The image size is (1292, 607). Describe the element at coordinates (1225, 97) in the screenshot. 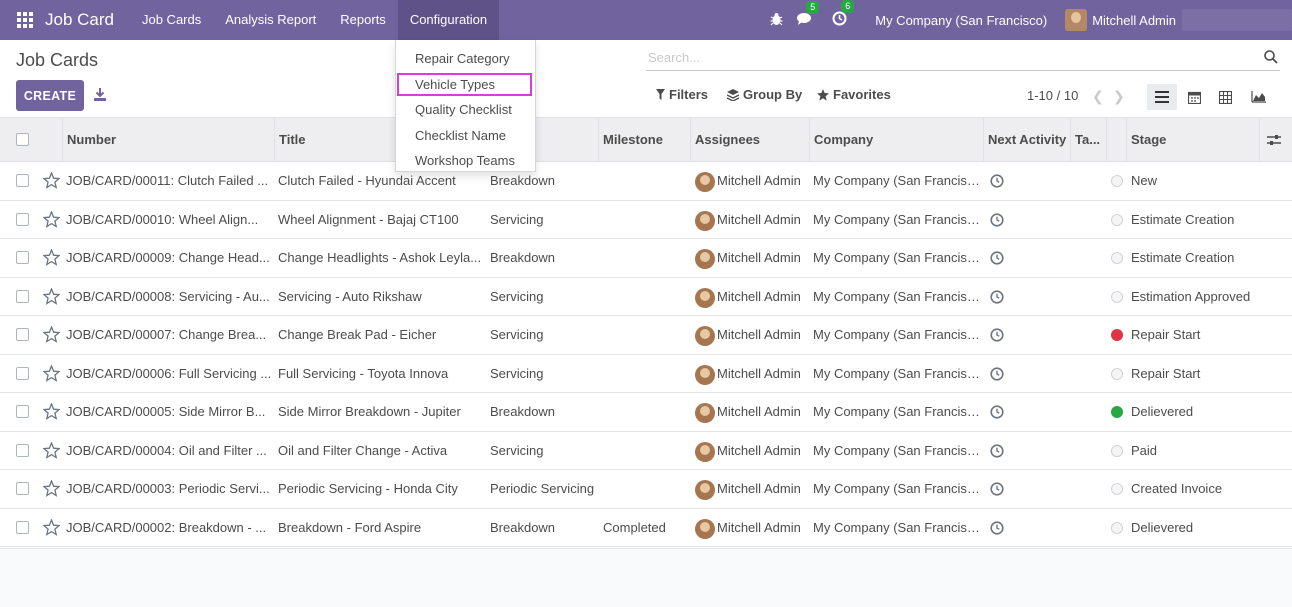

I see `pivot-view-button` at that location.